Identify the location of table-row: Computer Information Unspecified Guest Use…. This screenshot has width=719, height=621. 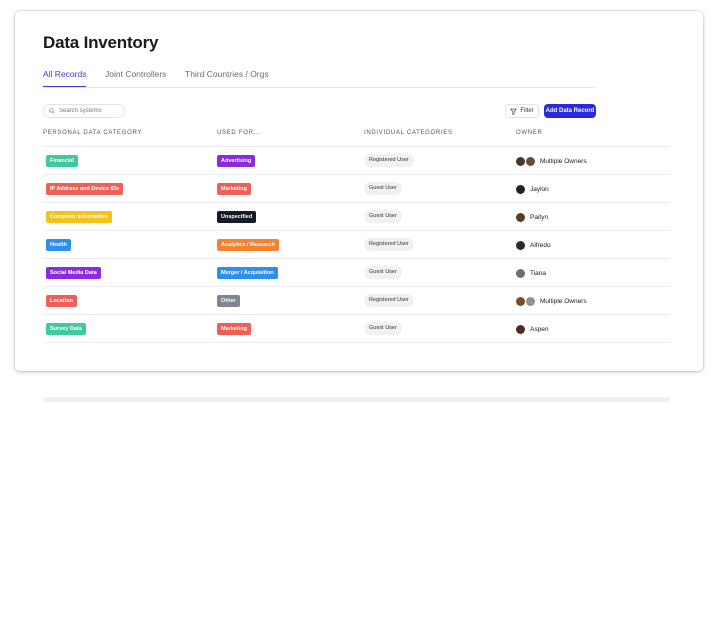
(356, 216).